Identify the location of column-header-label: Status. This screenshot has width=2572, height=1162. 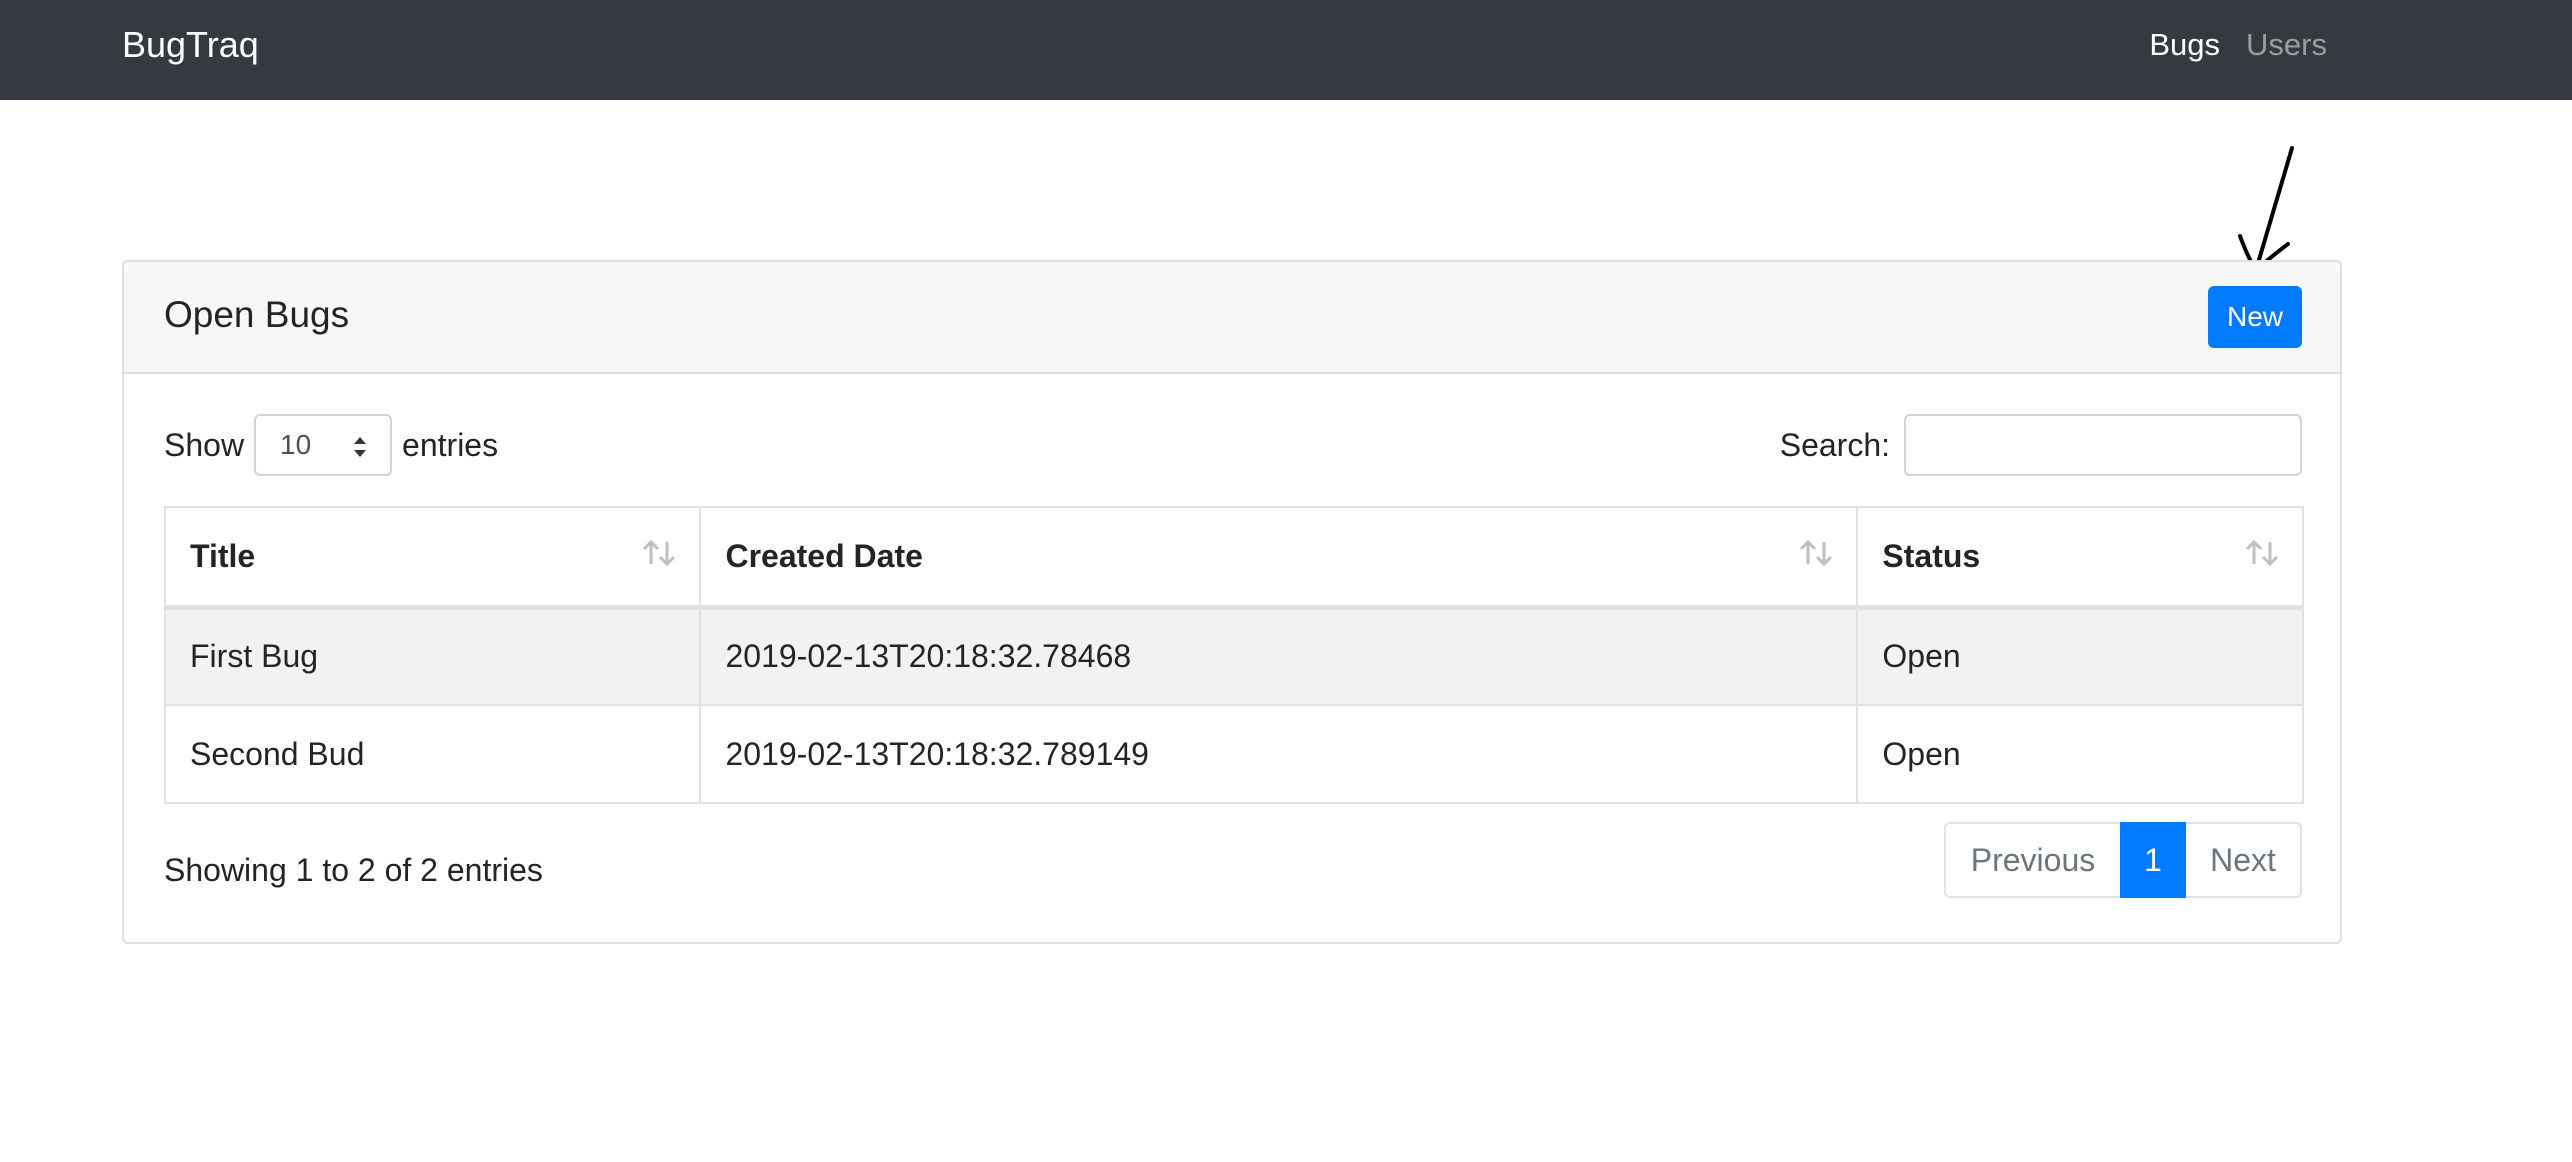
(1931, 555).